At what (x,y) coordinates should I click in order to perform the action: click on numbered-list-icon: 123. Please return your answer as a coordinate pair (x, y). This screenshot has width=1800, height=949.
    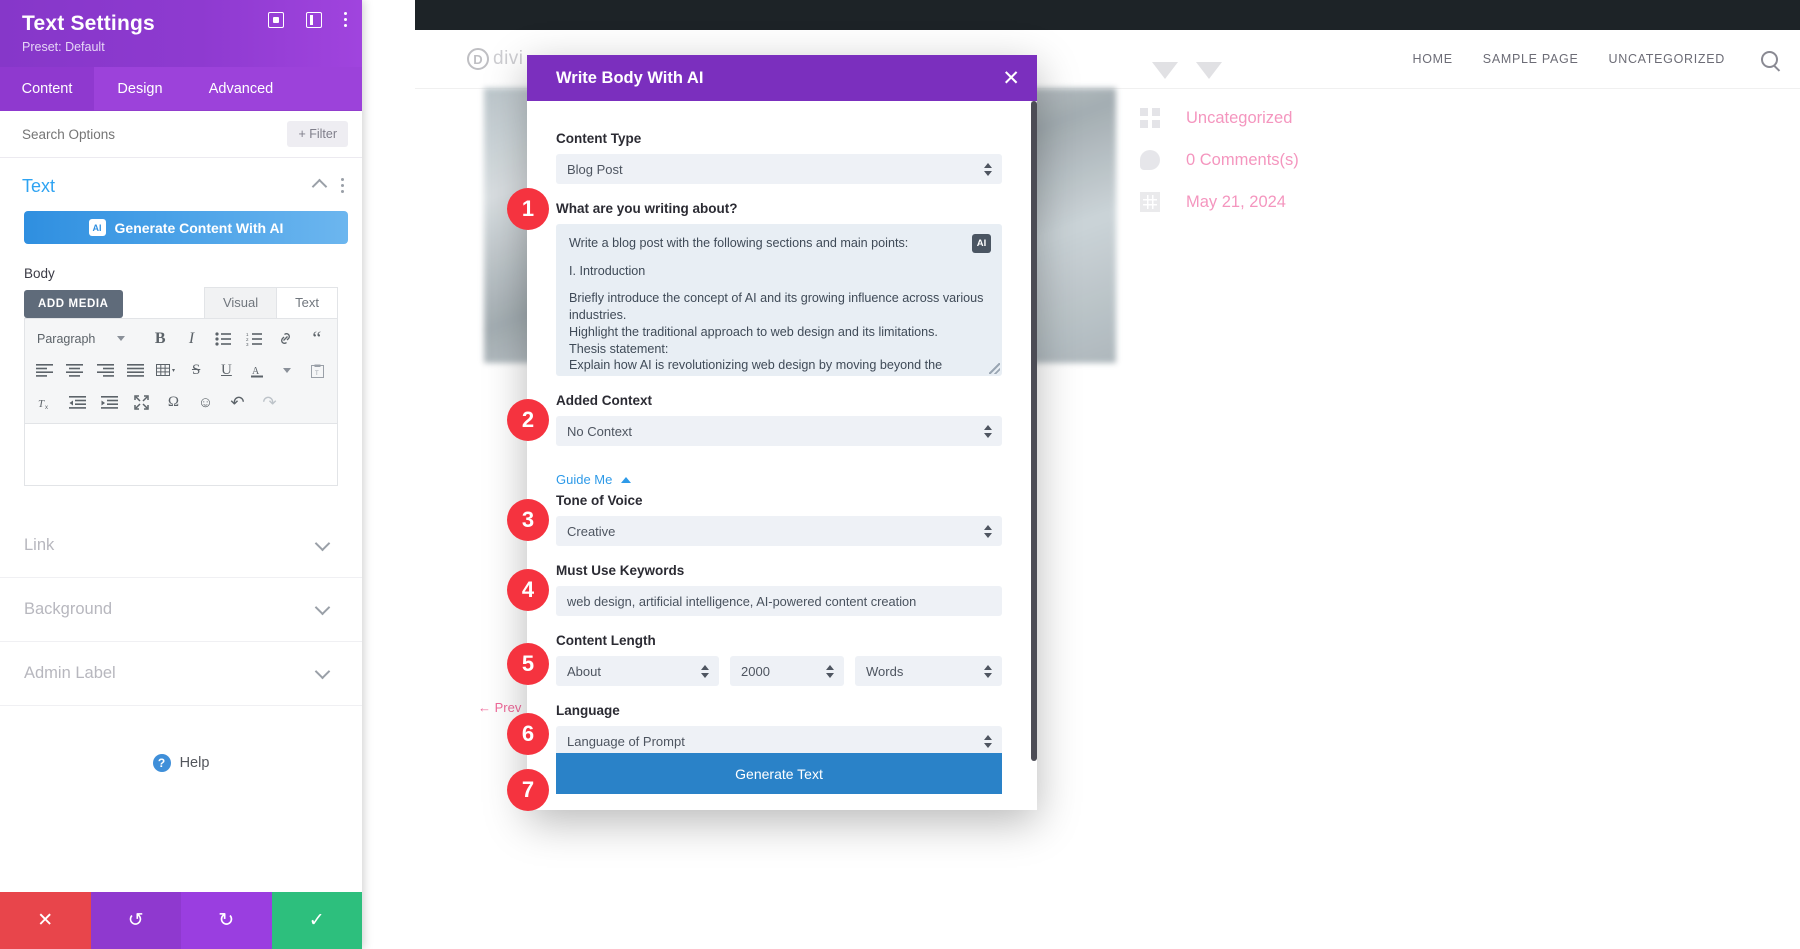
    Looking at the image, I should click on (254, 338).